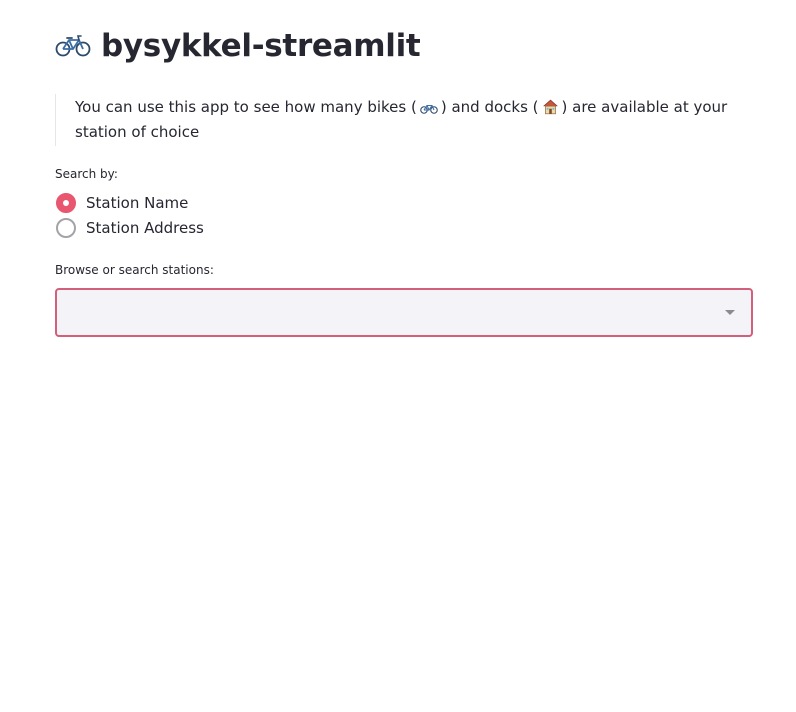 This screenshot has height=712, width=796. I want to click on radio-station-address: Station Address, so click(130, 228).